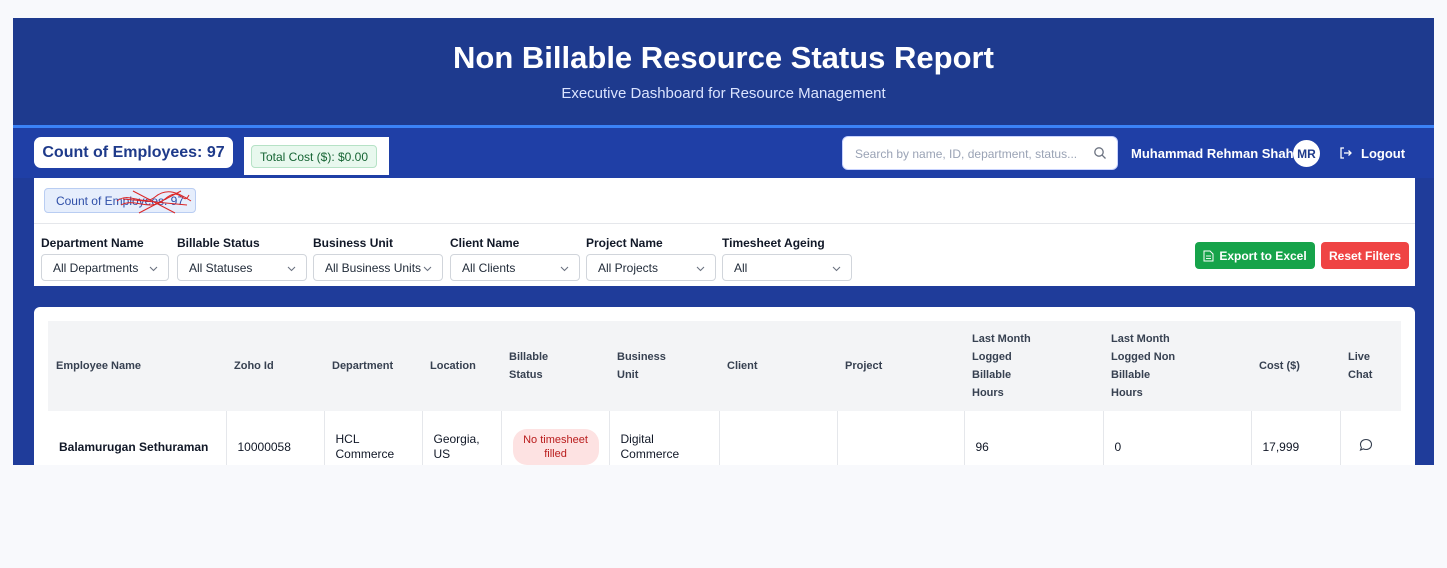  What do you see at coordinates (1033, 366) in the screenshot?
I see `column-header: Last Month Logged Billable Hours` at bounding box center [1033, 366].